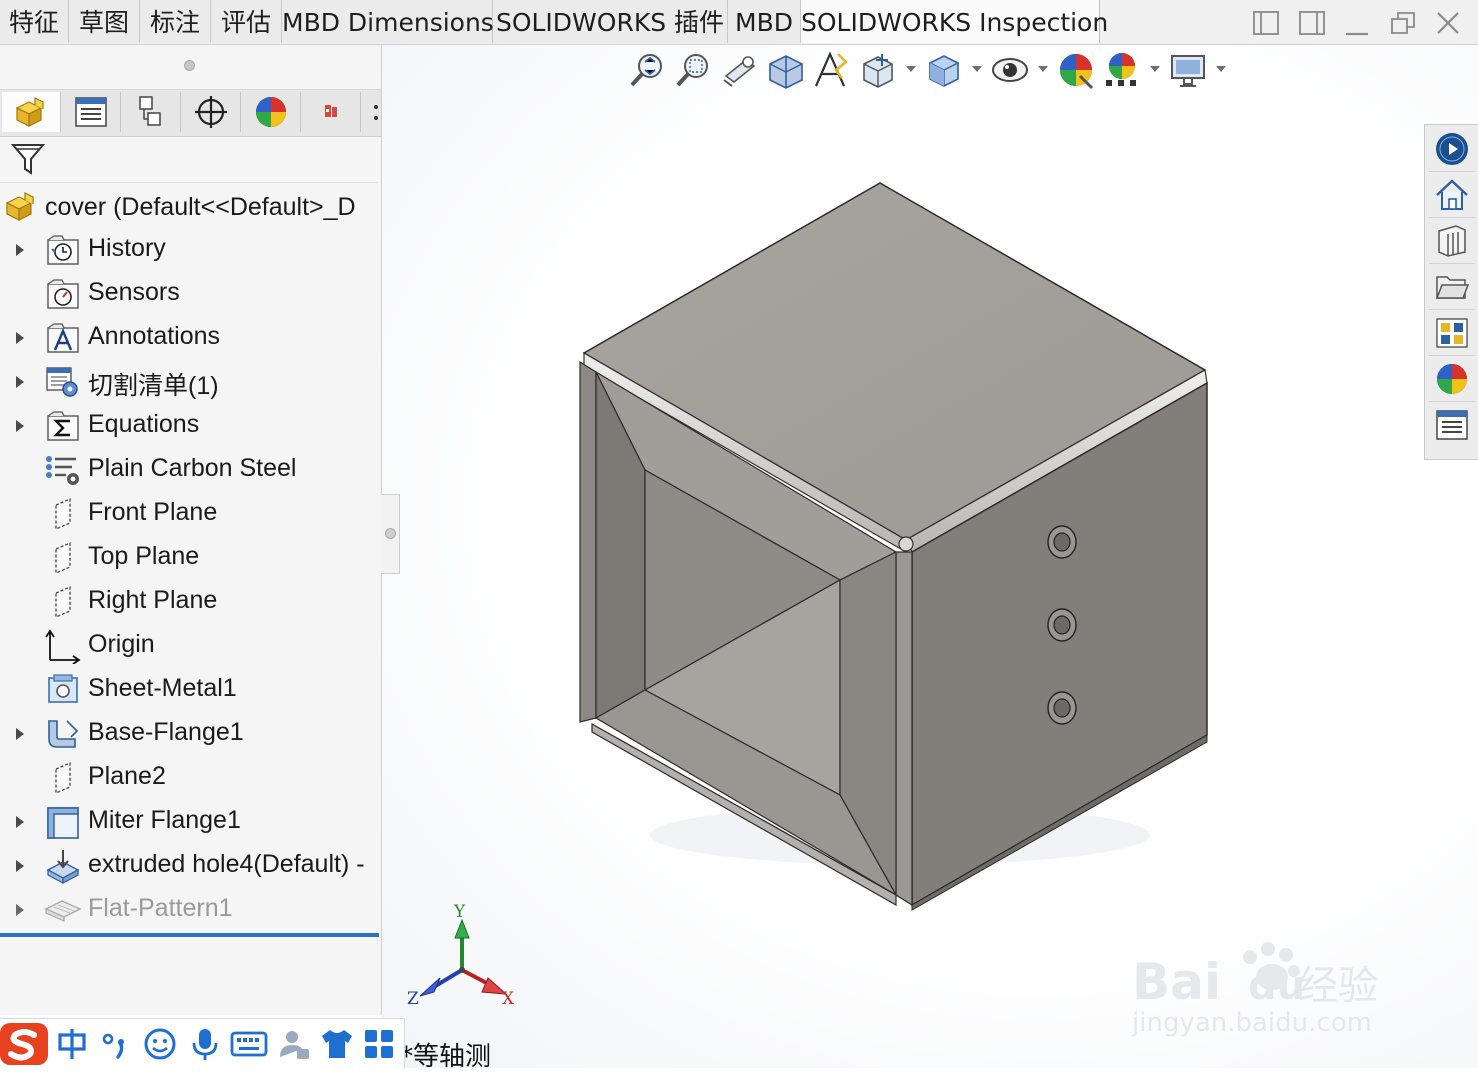 This screenshot has width=1478, height=1073. Describe the element at coordinates (190, 778) in the screenshot. I see `tree-item-plane2: Plane2` at that location.